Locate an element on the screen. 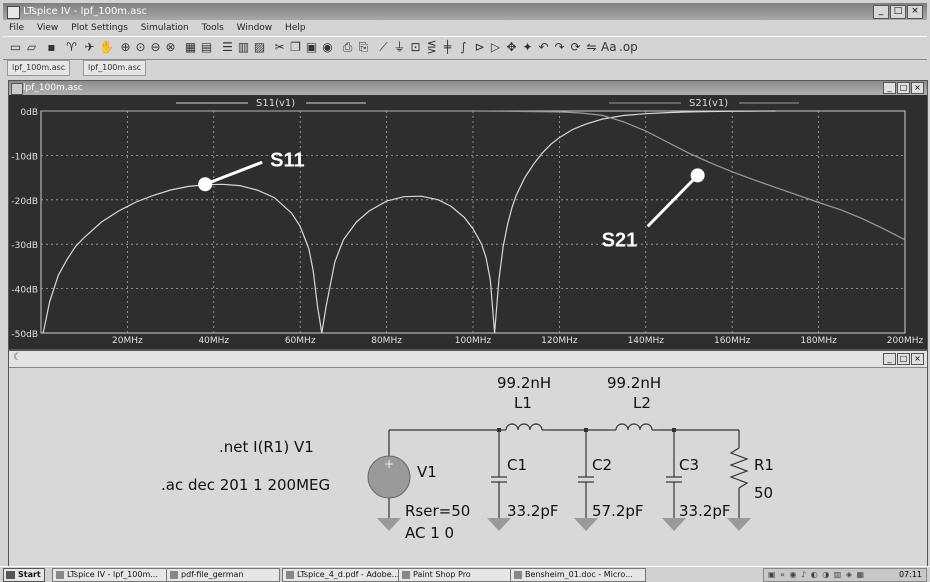 Image resolution: width=930 pixels, height=582 pixels. windows-logo-icon is located at coordinates (10, 575).